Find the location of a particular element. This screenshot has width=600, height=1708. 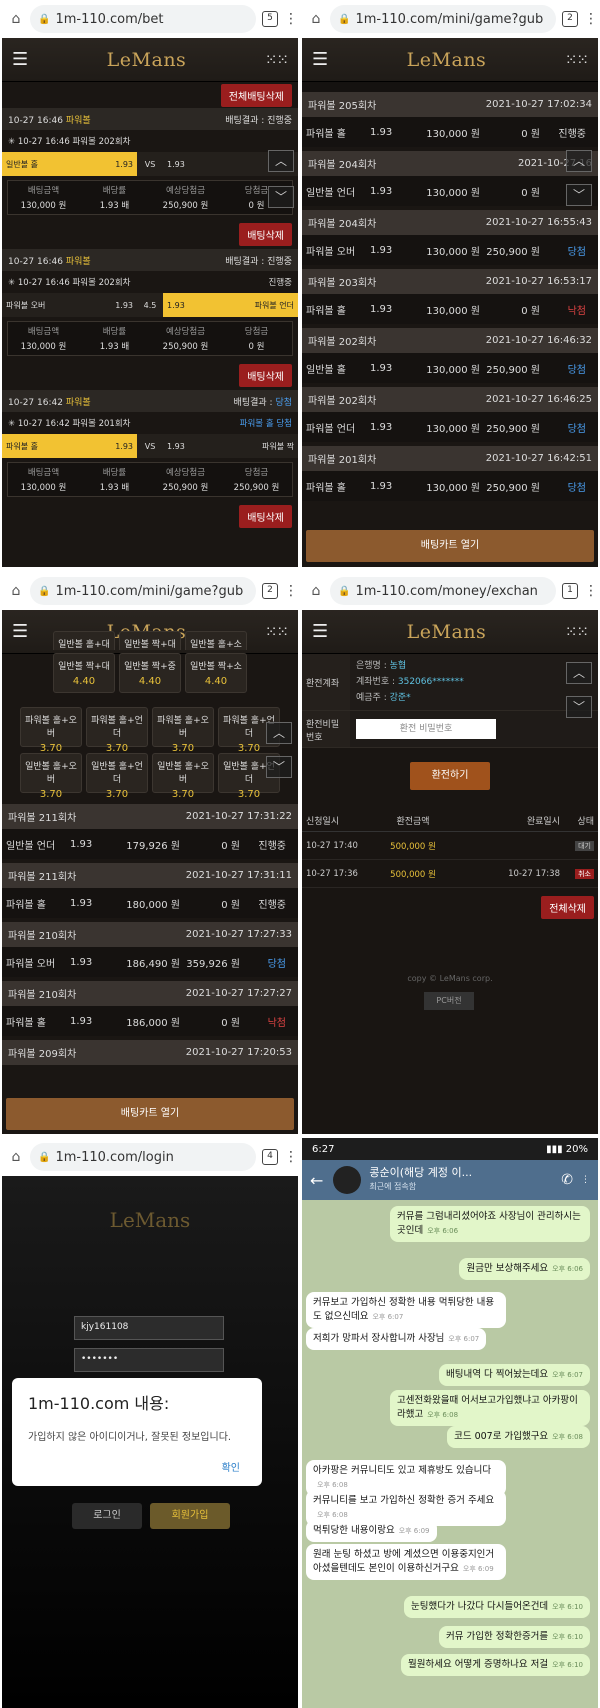

odds-option: 일반볼 홀+소4.40 is located at coordinates (216, 640).